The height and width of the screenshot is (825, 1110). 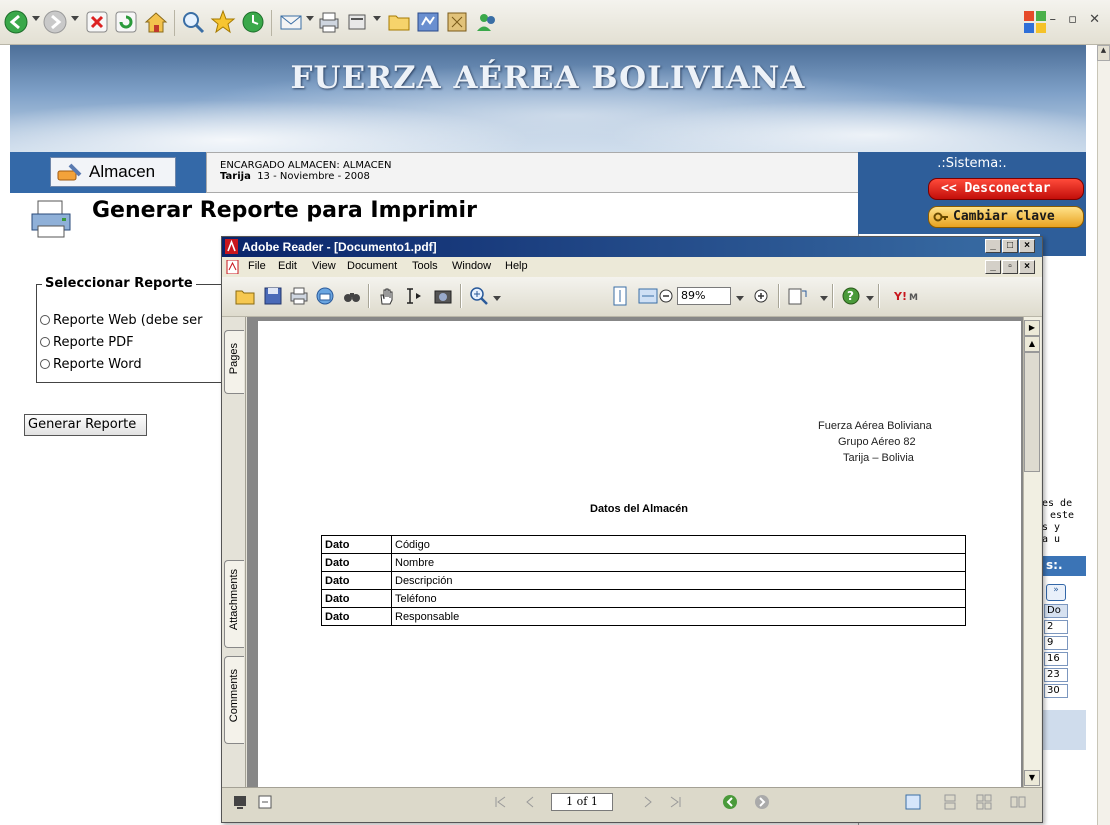 I want to click on calendar-day: 2, so click(x=1056, y=627).